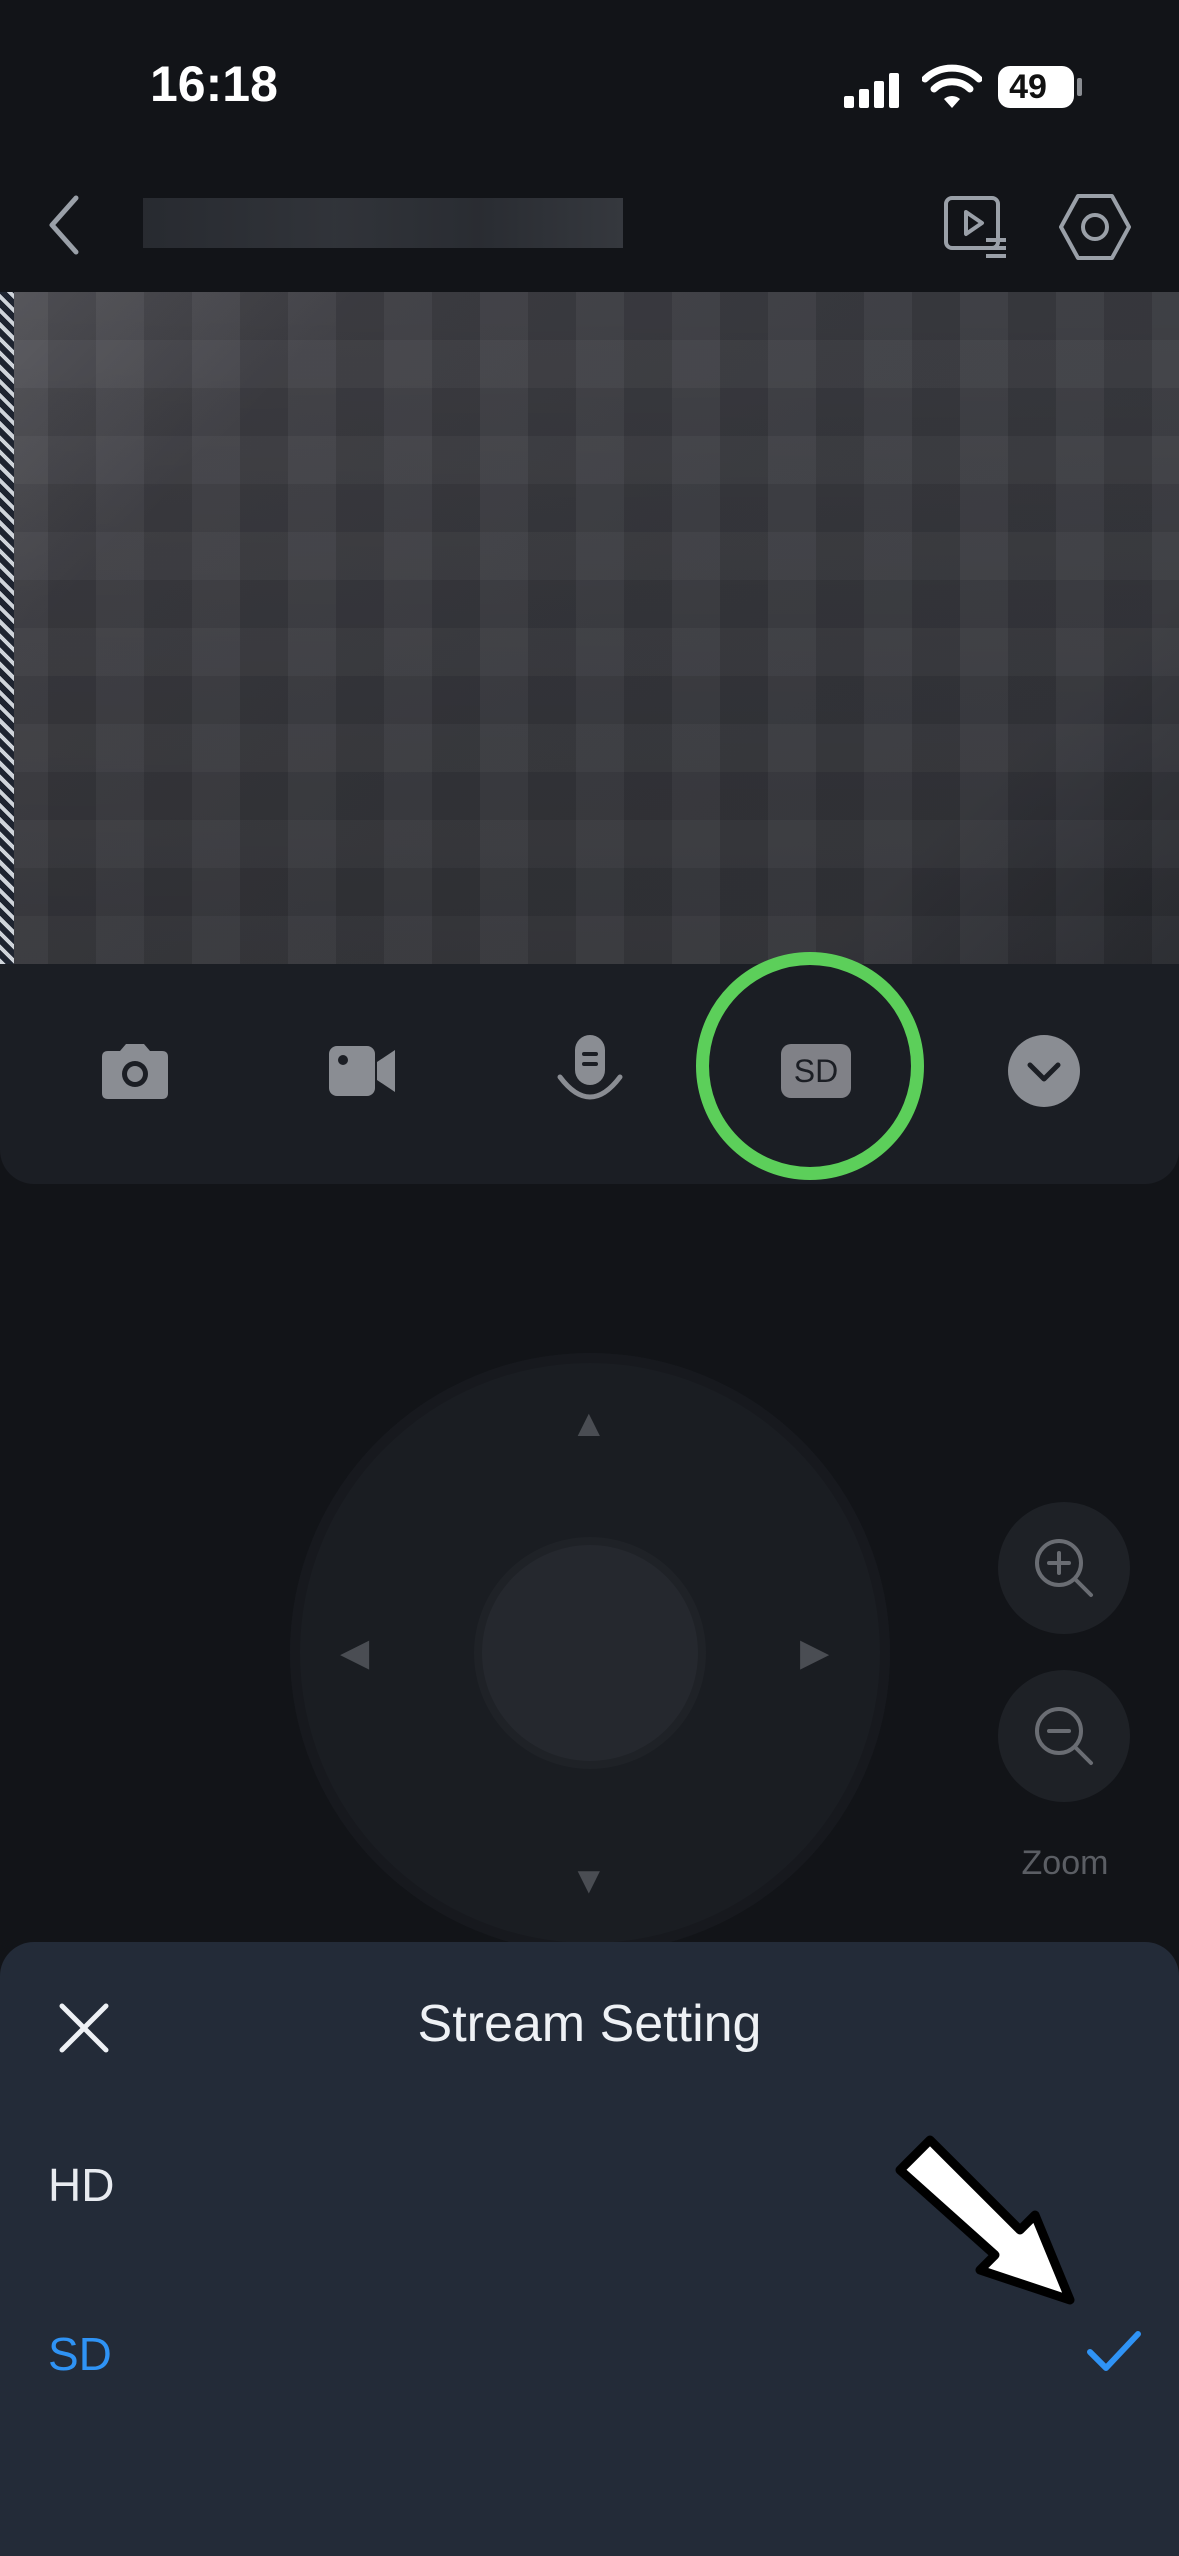  What do you see at coordinates (7, 628) in the screenshot?
I see `video-edge-pattern` at bounding box center [7, 628].